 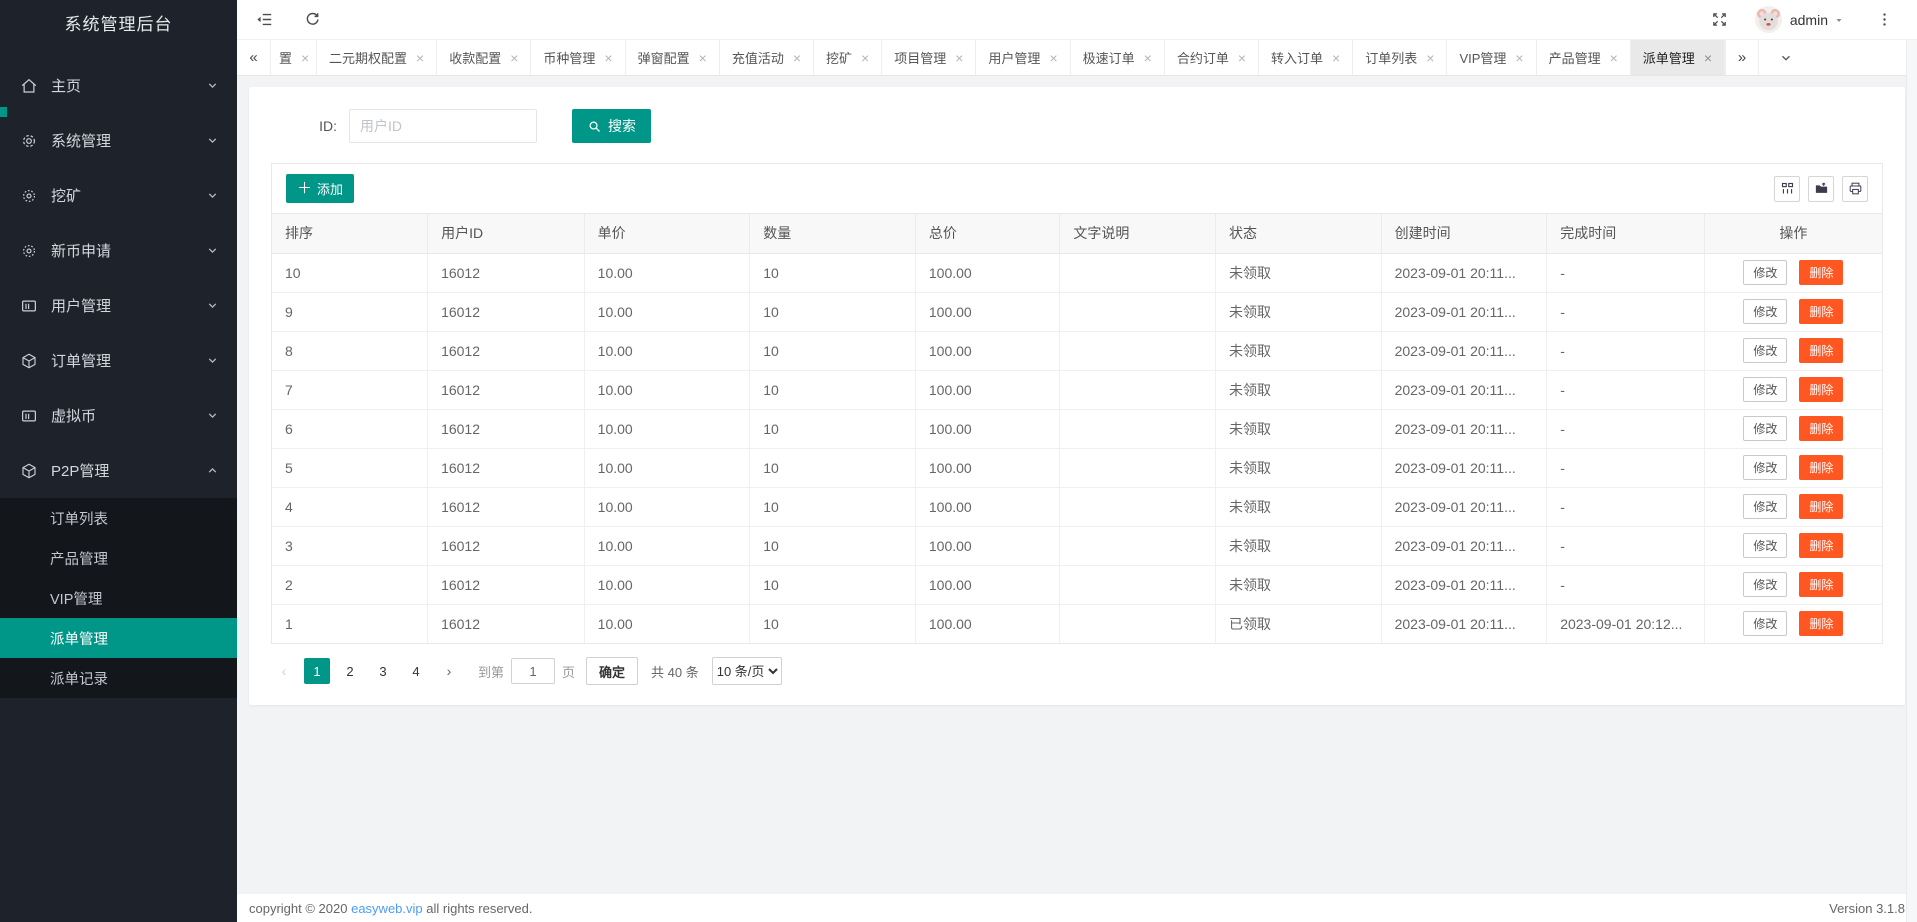 What do you see at coordinates (377, 57) in the screenshot?
I see `tab: 二元期权配置 ×` at bounding box center [377, 57].